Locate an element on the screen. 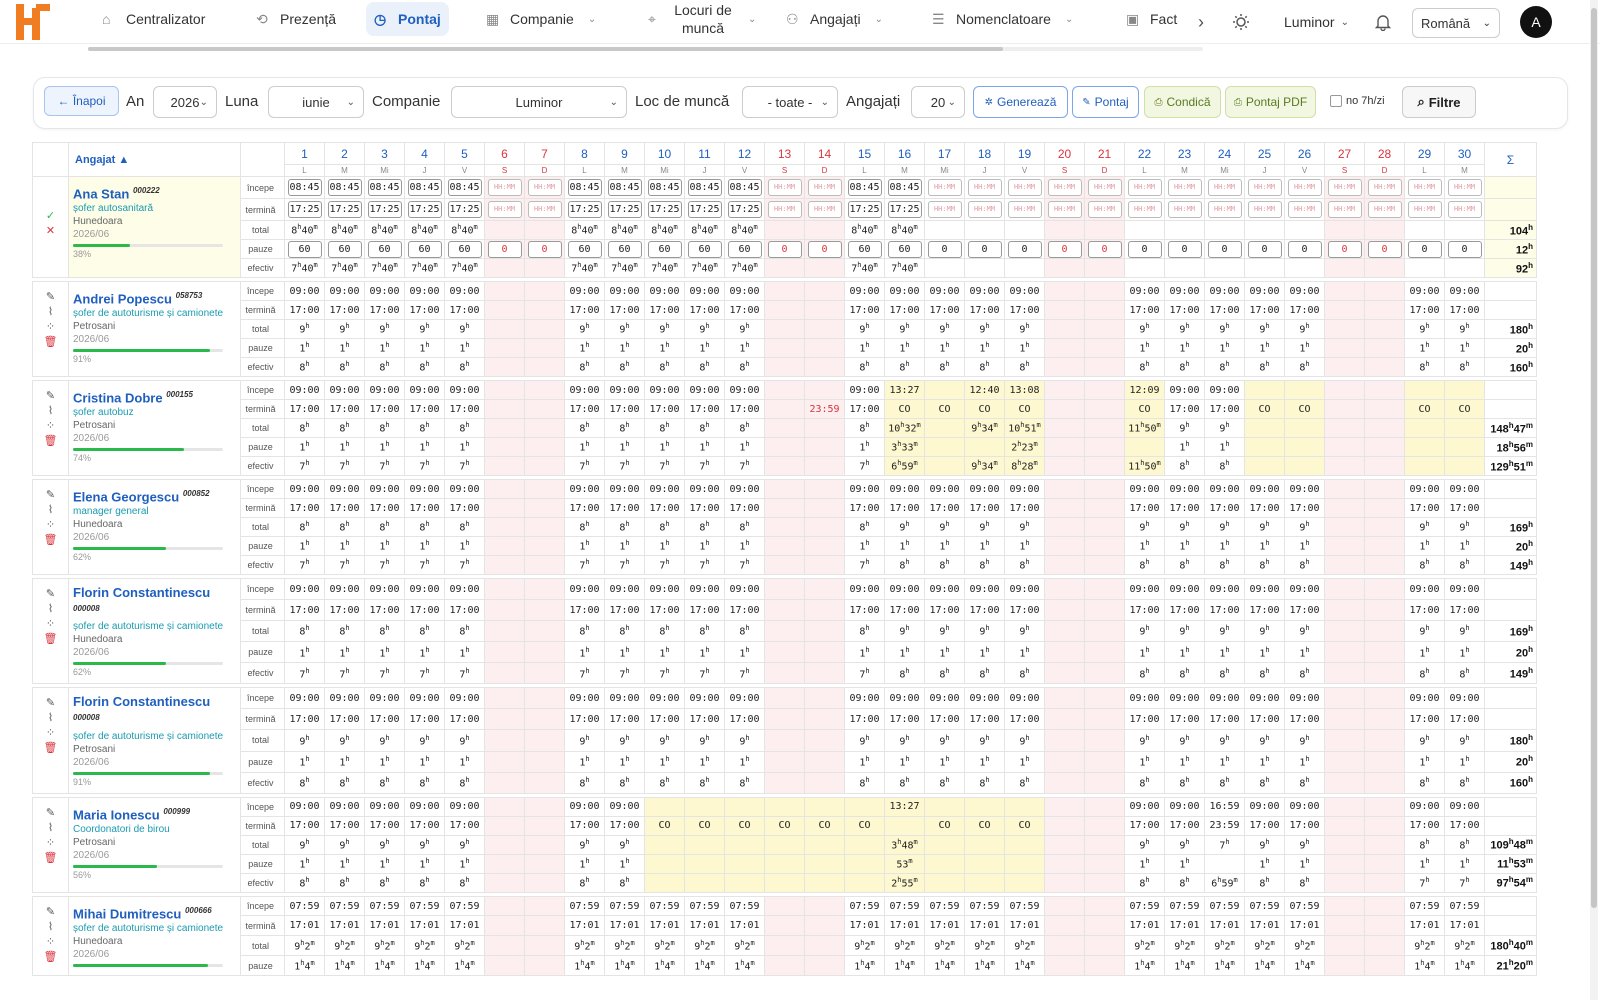 The width and height of the screenshot is (1600, 1000). theme-toggle-icon is located at coordinates (1241, 22).